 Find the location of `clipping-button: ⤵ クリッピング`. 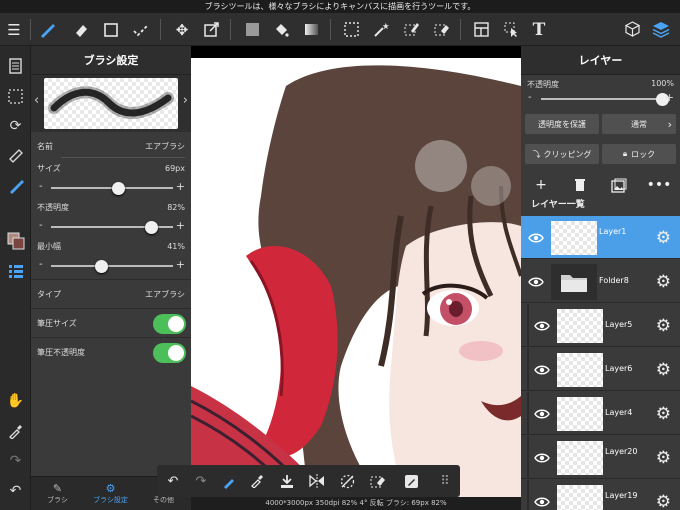

clipping-button: ⤵ クリッピング is located at coordinates (562, 154).